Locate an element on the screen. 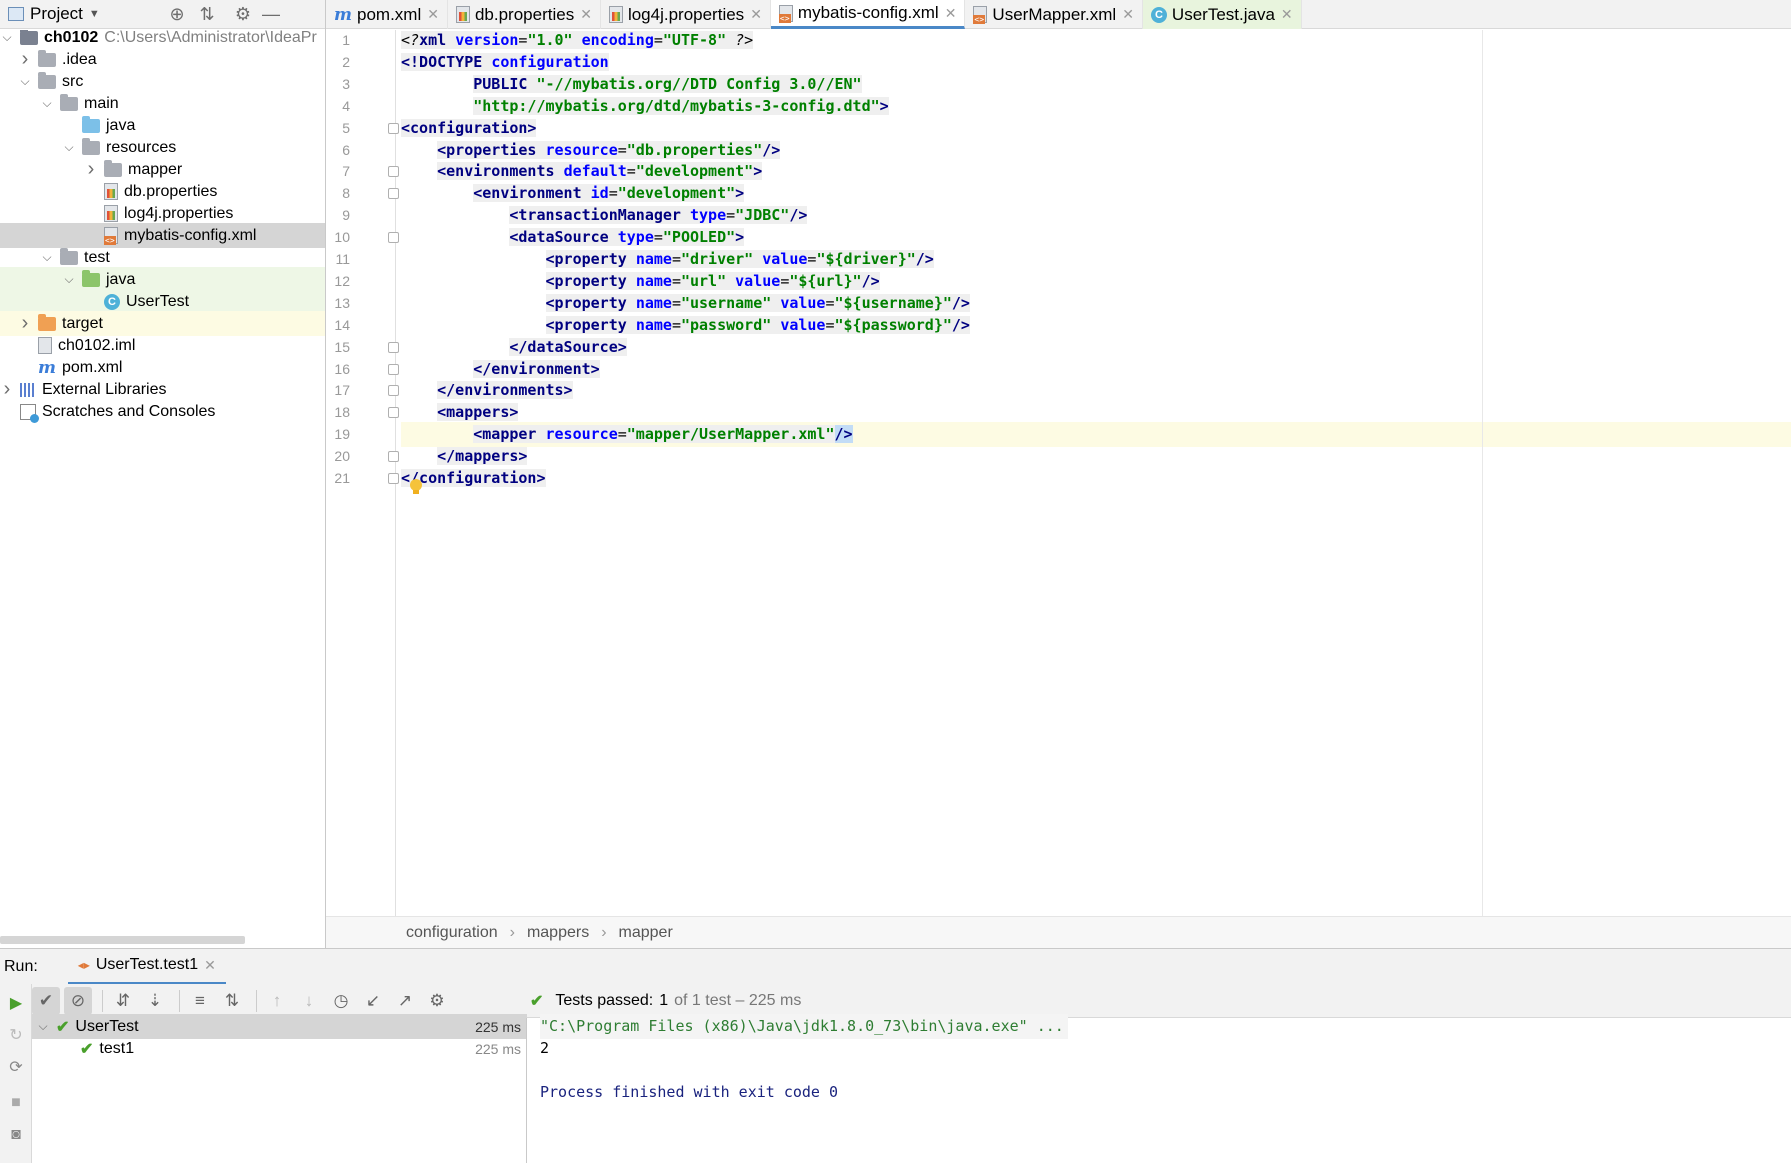  test-duration: 225 ms is located at coordinates (498, 1026).